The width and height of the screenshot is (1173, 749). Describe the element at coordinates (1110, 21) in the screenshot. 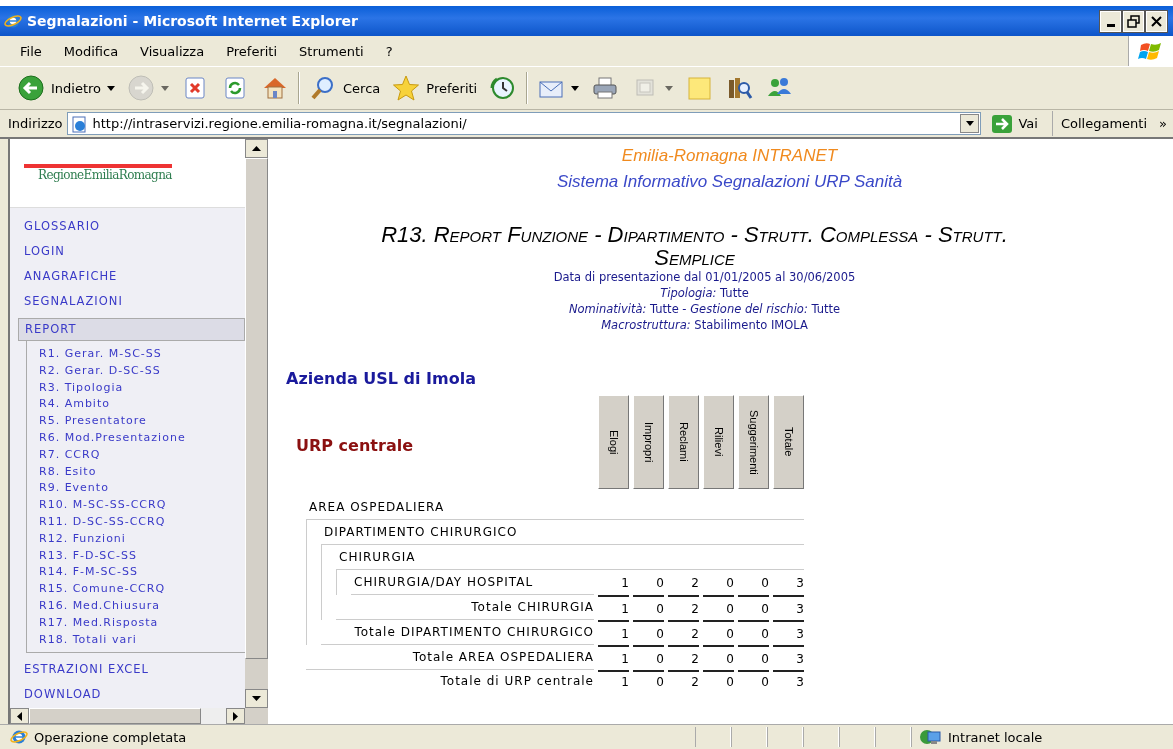

I see `minimize-button` at that location.